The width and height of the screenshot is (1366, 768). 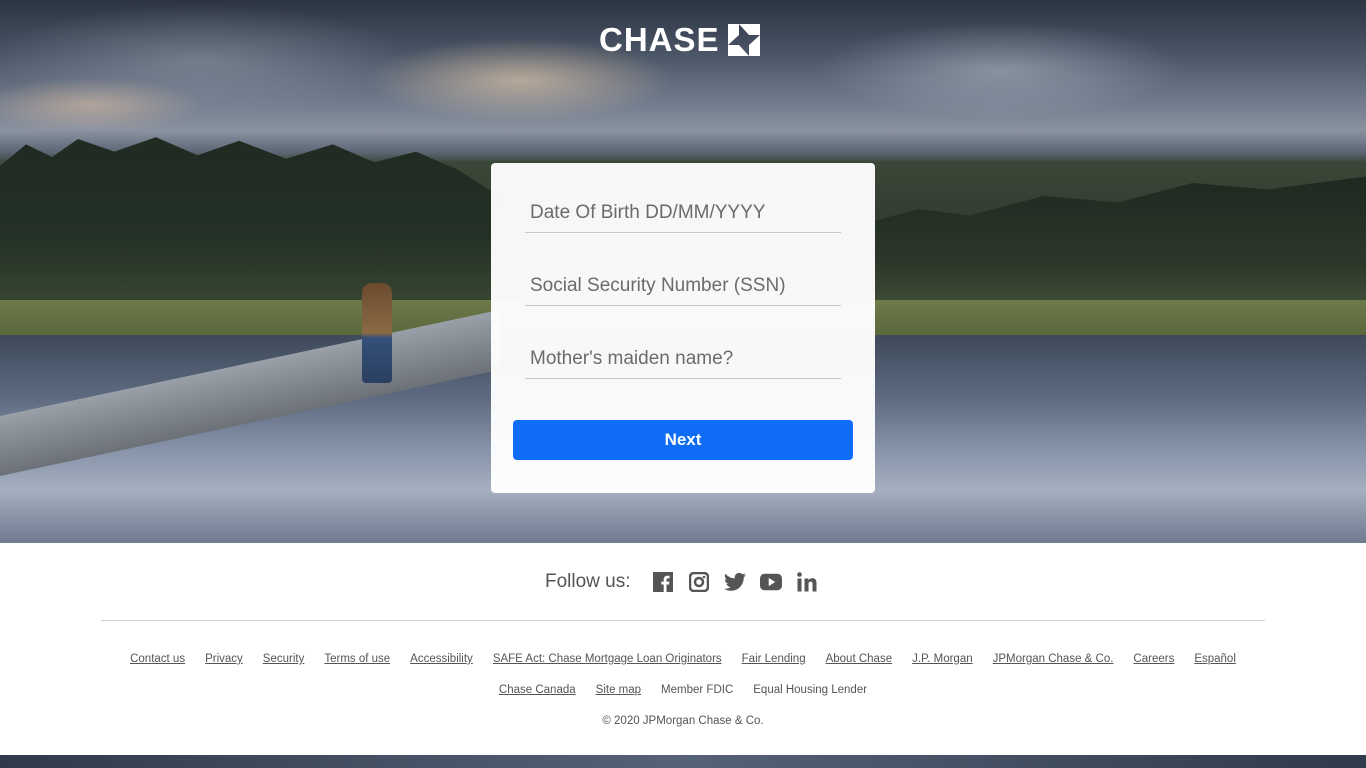 What do you see at coordinates (1118, 238) in the screenshot?
I see `forest-right` at bounding box center [1118, 238].